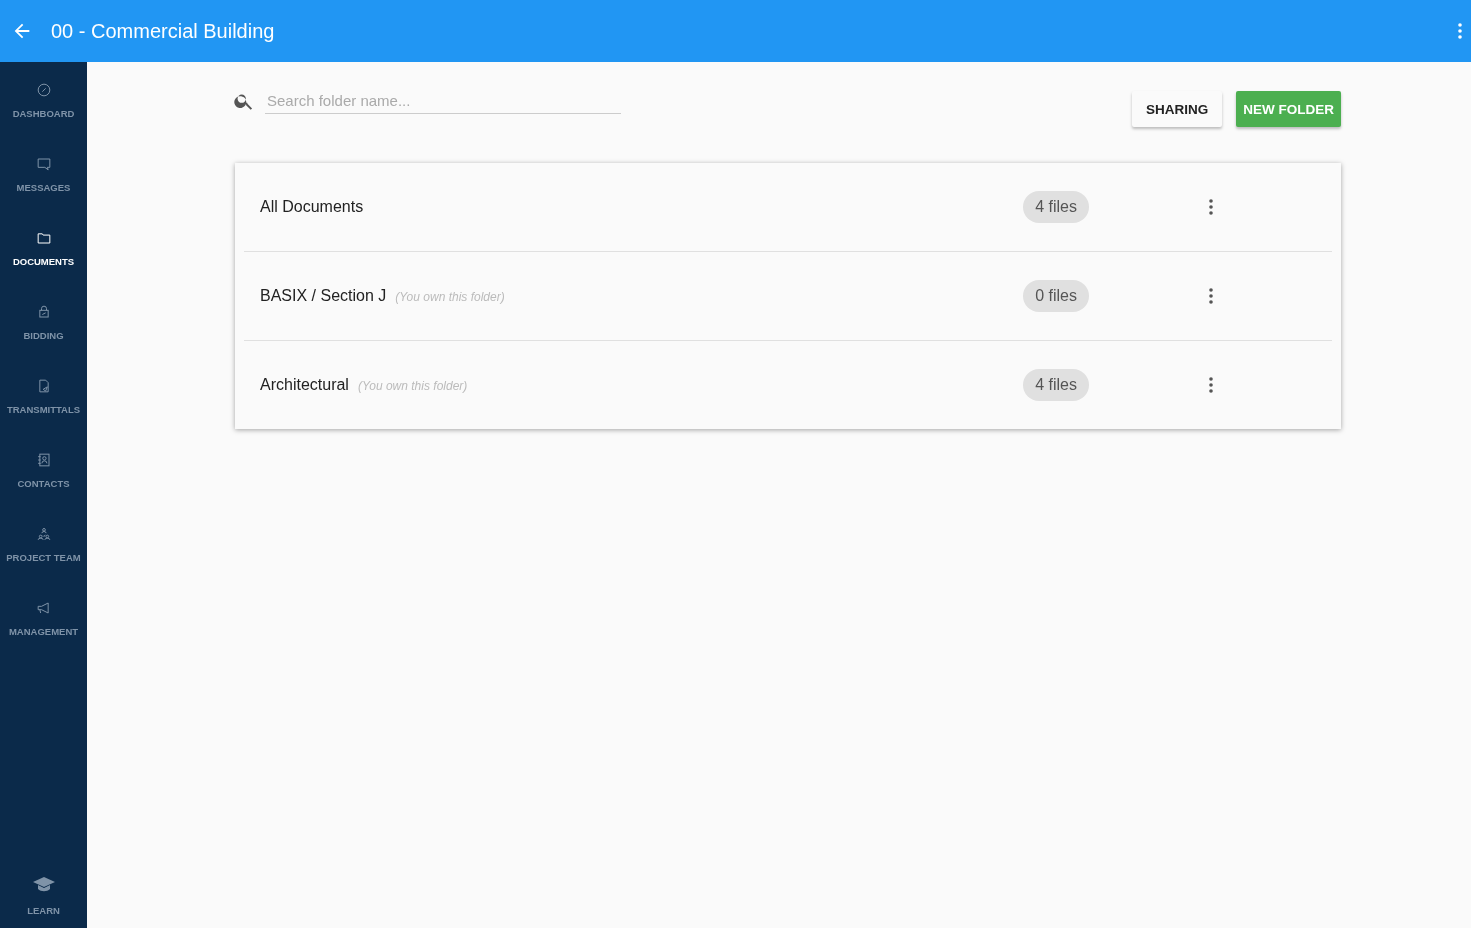 The height and width of the screenshot is (928, 1471). I want to click on folder-name: BASIX / Section J, so click(323, 296).